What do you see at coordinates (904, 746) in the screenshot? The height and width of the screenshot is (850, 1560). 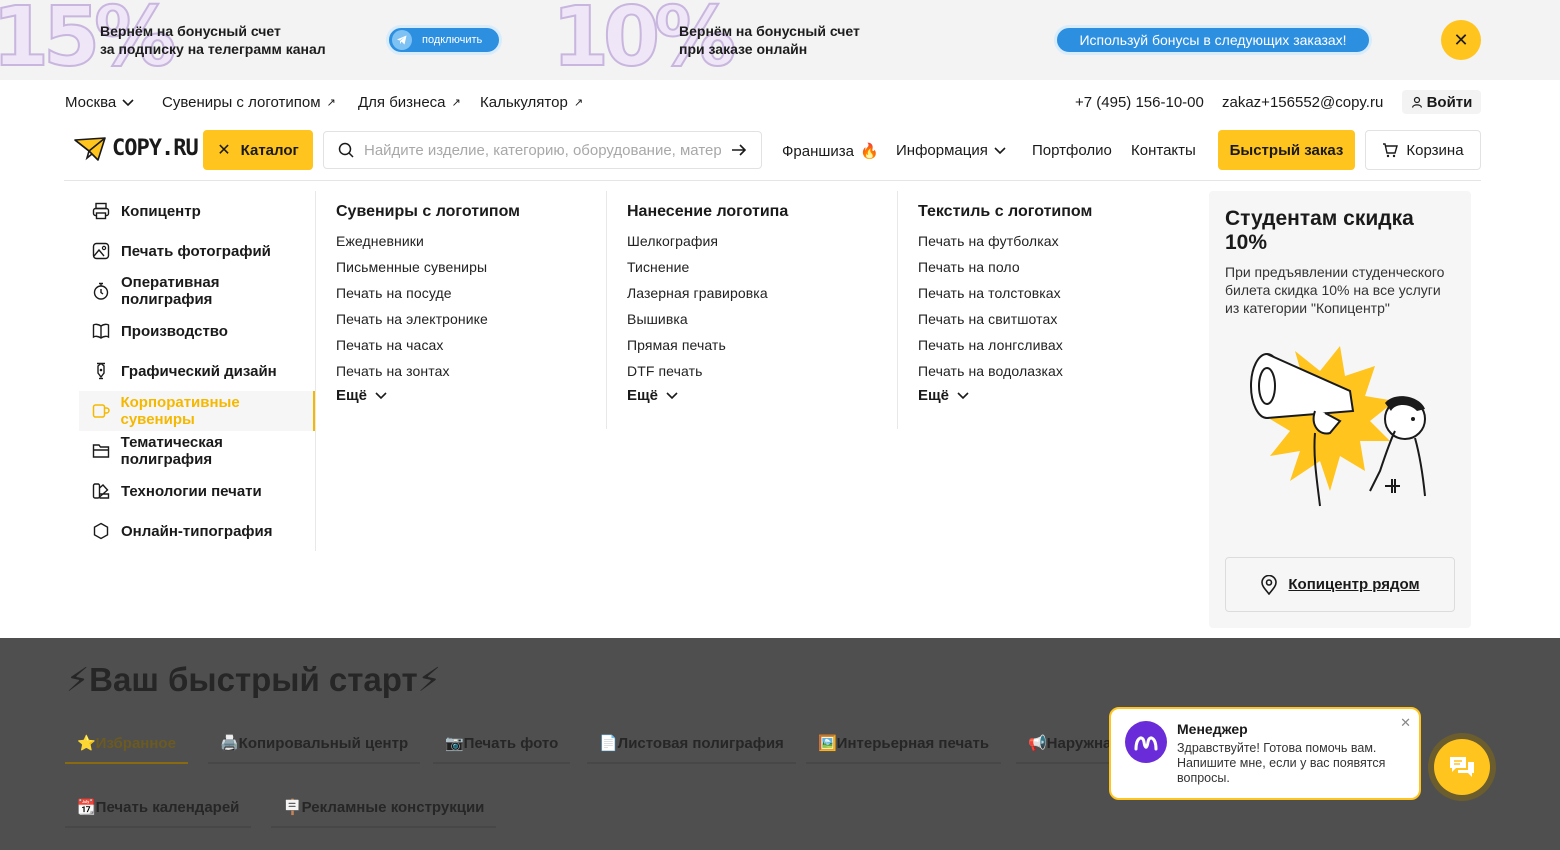 I see `tab-interior-print: 🖼️Интерьерная печать` at bounding box center [904, 746].